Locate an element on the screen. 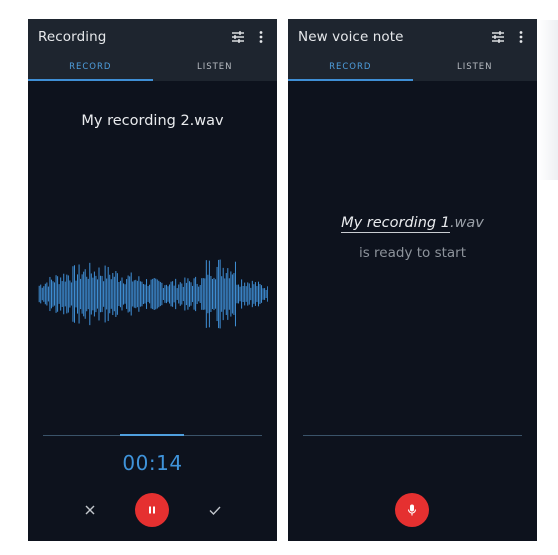  check-icon is located at coordinates (215, 510).